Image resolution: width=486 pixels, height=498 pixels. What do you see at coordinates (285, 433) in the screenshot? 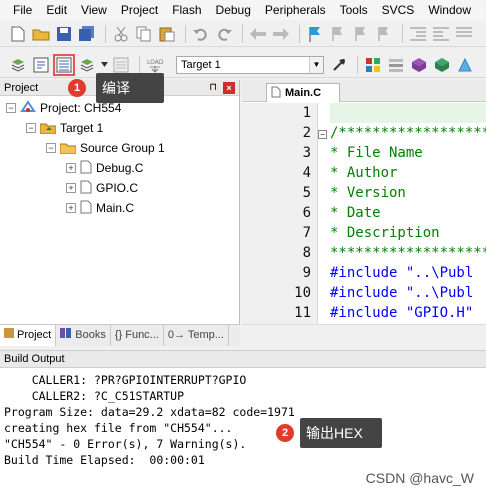
I see `step-badge-2: 2` at bounding box center [285, 433].